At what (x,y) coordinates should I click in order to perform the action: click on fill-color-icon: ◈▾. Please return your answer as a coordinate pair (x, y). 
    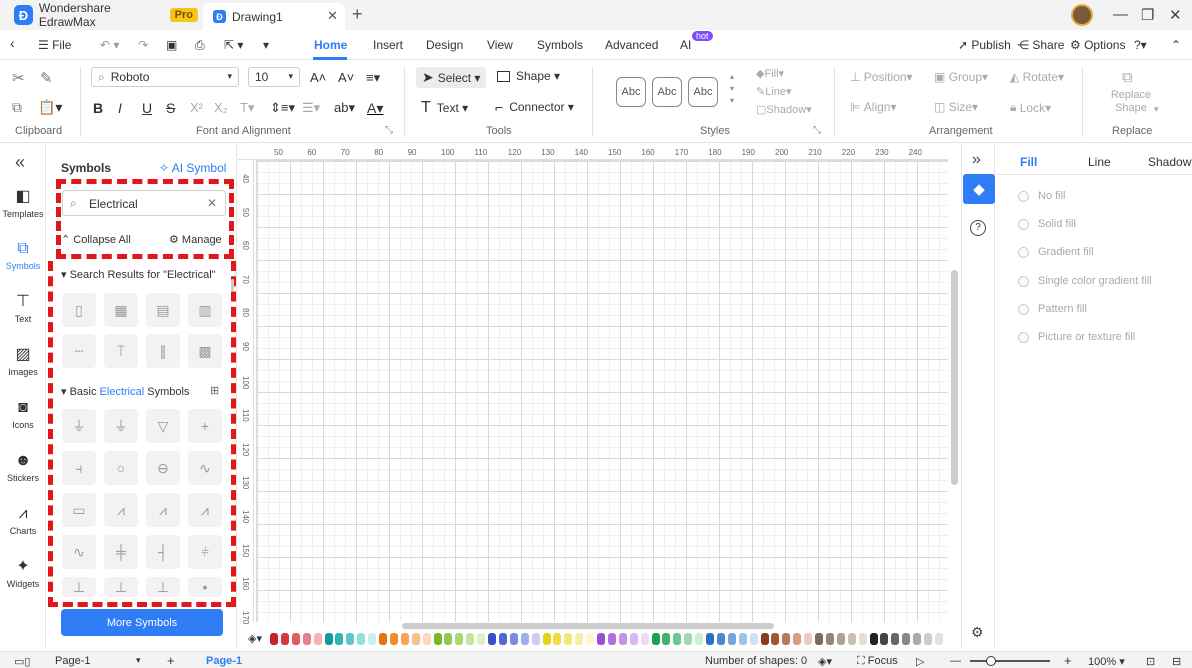
    Looking at the image, I should click on (255, 638).